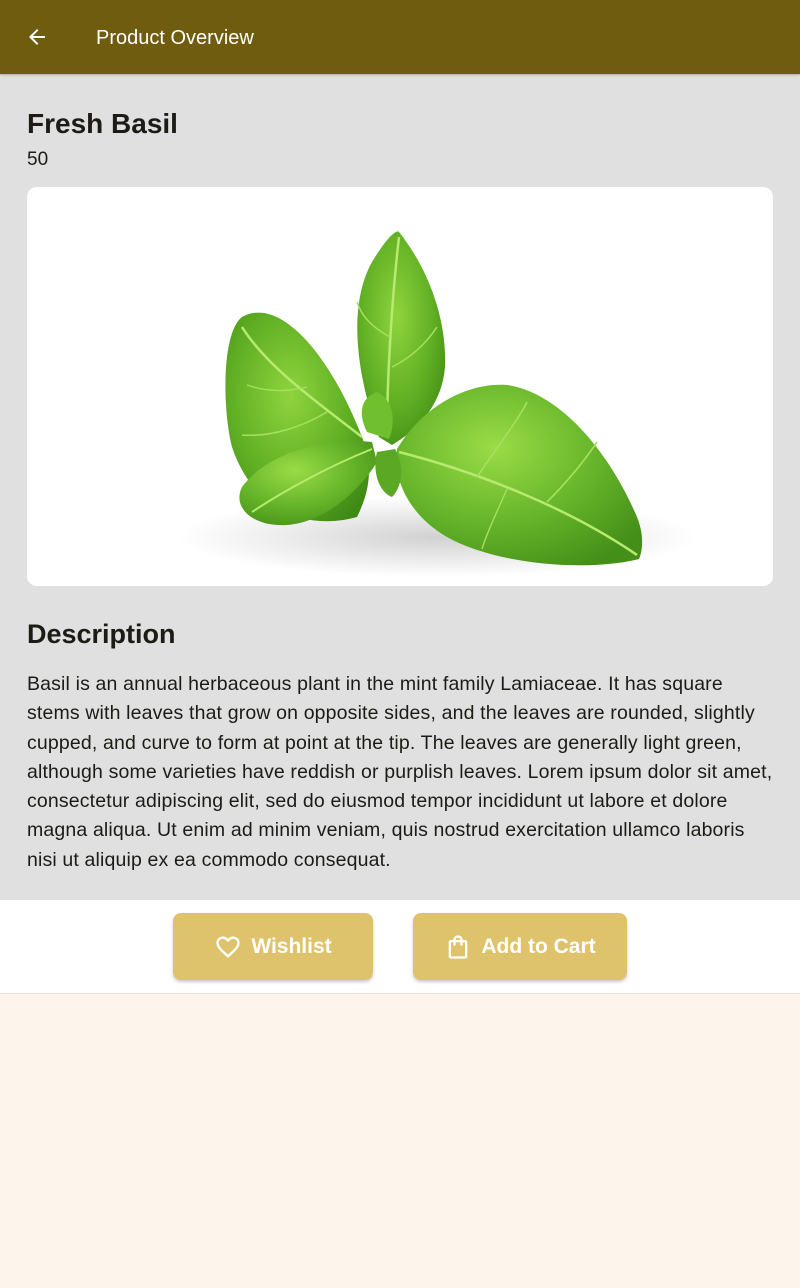 The height and width of the screenshot is (1288, 800). What do you see at coordinates (102, 123) in the screenshot?
I see `product-name: Fresh Basil` at bounding box center [102, 123].